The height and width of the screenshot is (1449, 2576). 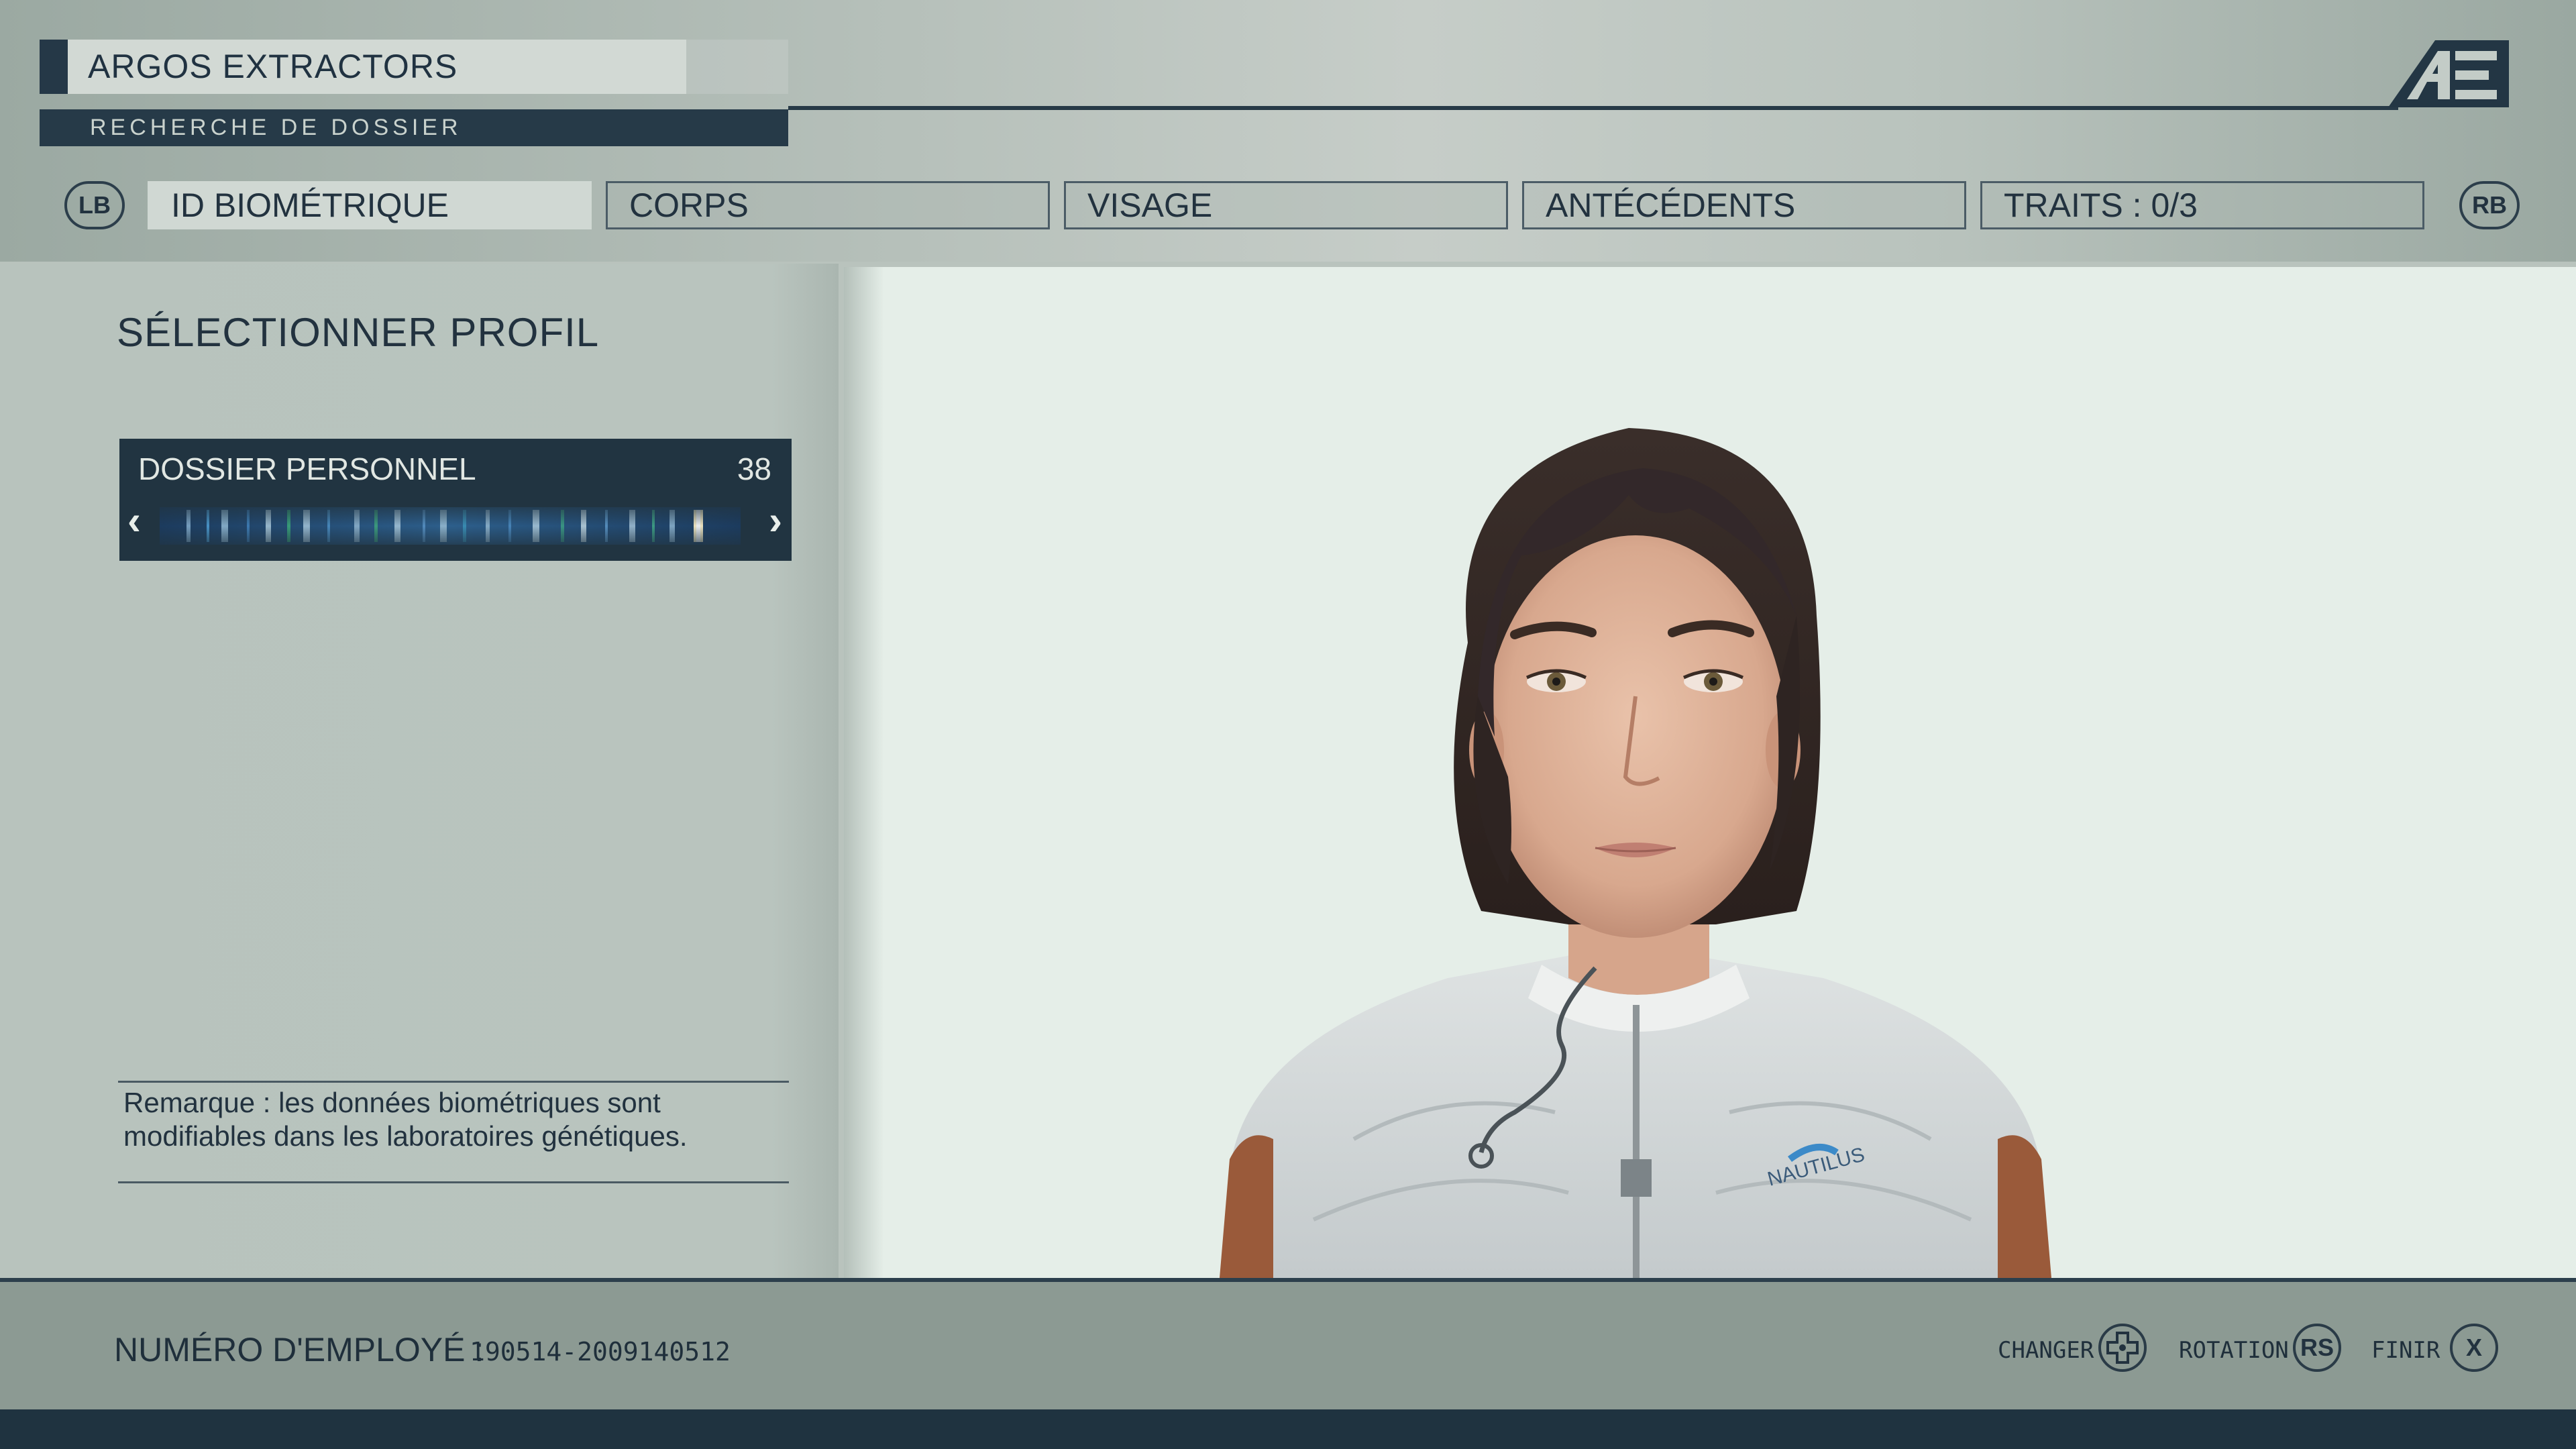 I want to click on subtitle-banner: RECHERCHE DE DOSSIER, so click(x=414, y=127).